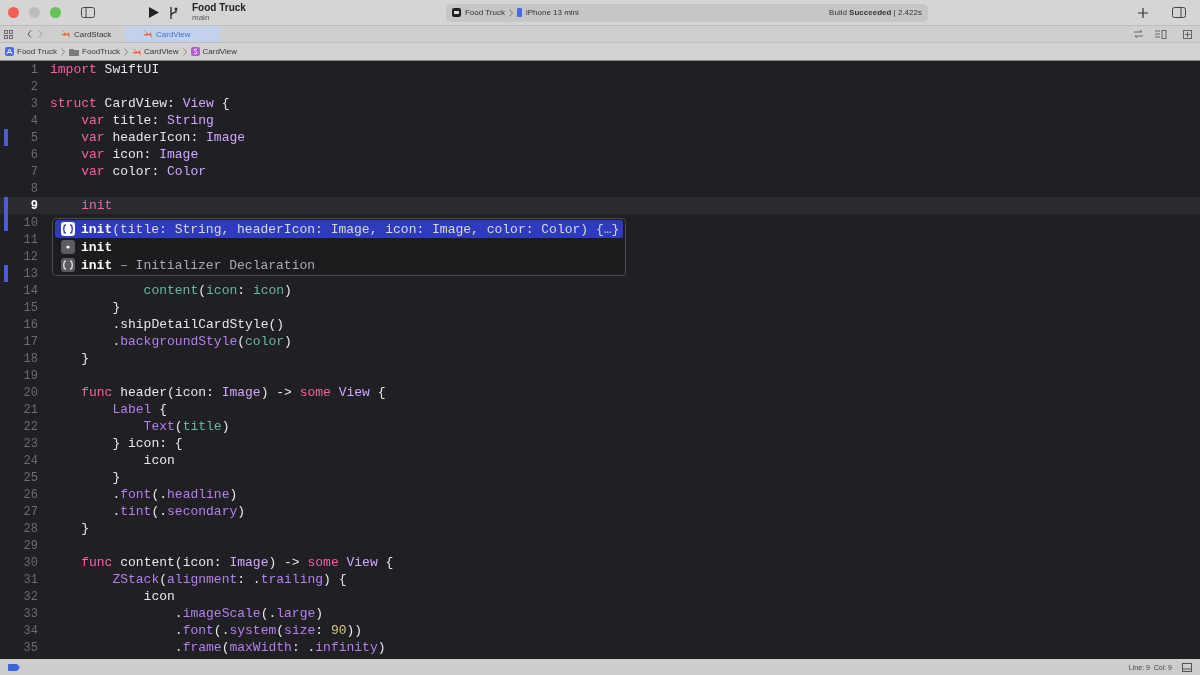  Describe the element at coordinates (186, 426) in the screenshot. I see `code-line: Text(title)` at that location.